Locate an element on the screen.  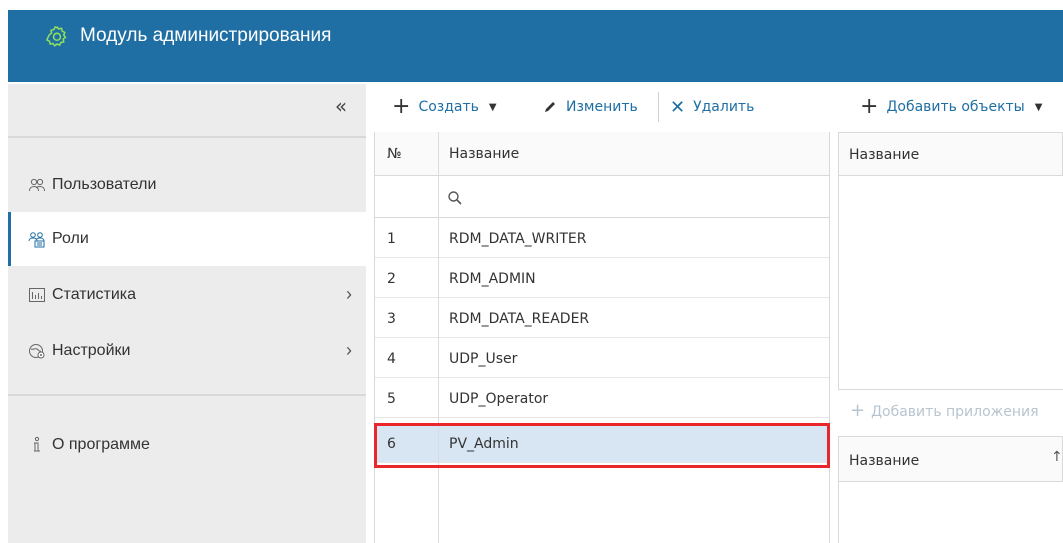
pencil-icon is located at coordinates (550, 107).